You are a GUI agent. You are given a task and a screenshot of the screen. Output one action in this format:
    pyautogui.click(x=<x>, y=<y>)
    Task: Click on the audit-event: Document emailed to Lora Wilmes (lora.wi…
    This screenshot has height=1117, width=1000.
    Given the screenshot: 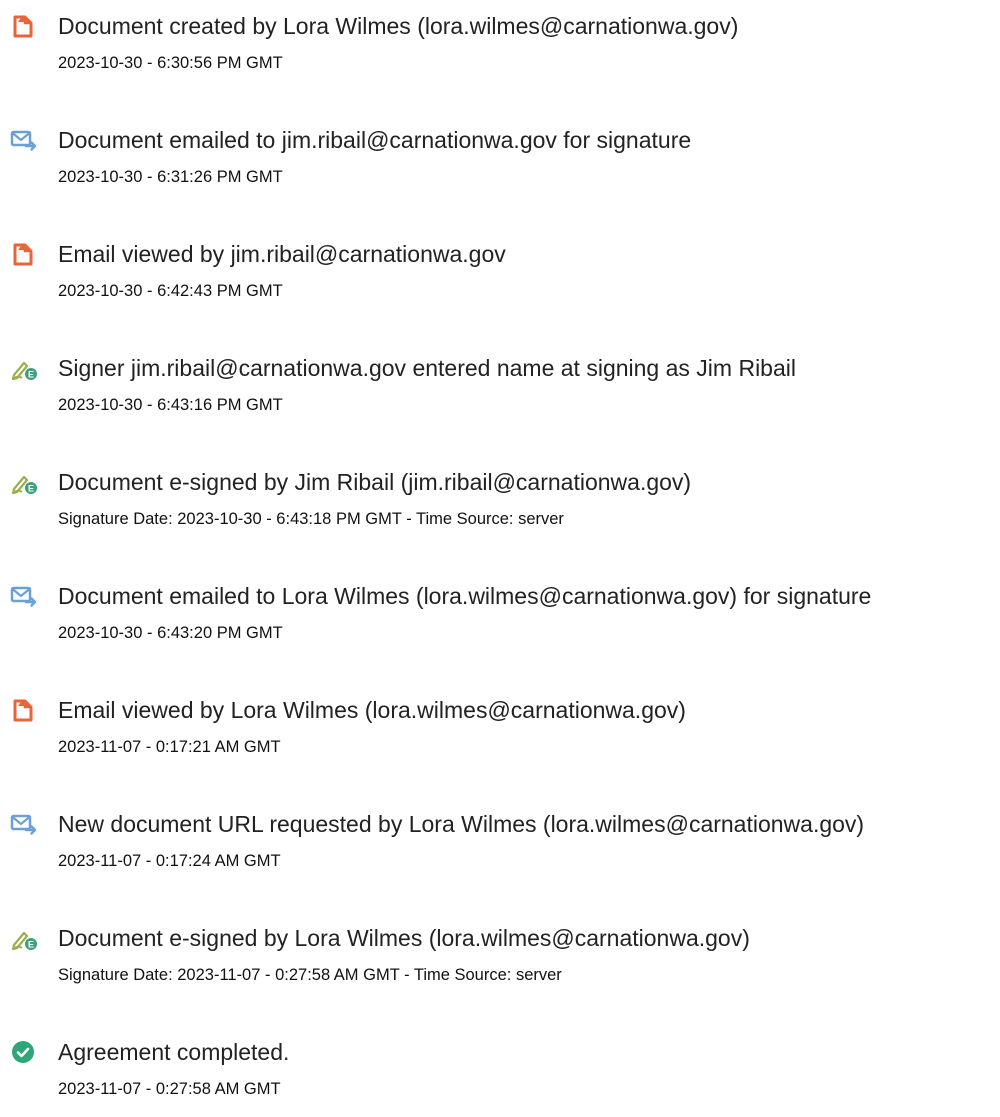 What is the action you would take?
    pyautogui.click(x=500, y=621)
    